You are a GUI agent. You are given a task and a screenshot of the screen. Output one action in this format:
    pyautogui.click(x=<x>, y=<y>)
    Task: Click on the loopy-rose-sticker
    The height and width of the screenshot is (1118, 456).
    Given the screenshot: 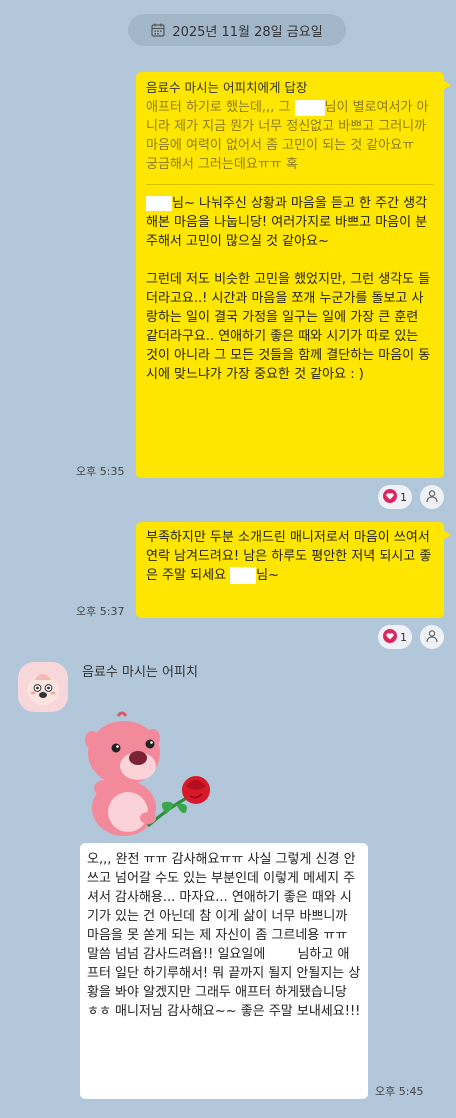 What is the action you would take?
    pyautogui.click(x=153, y=773)
    